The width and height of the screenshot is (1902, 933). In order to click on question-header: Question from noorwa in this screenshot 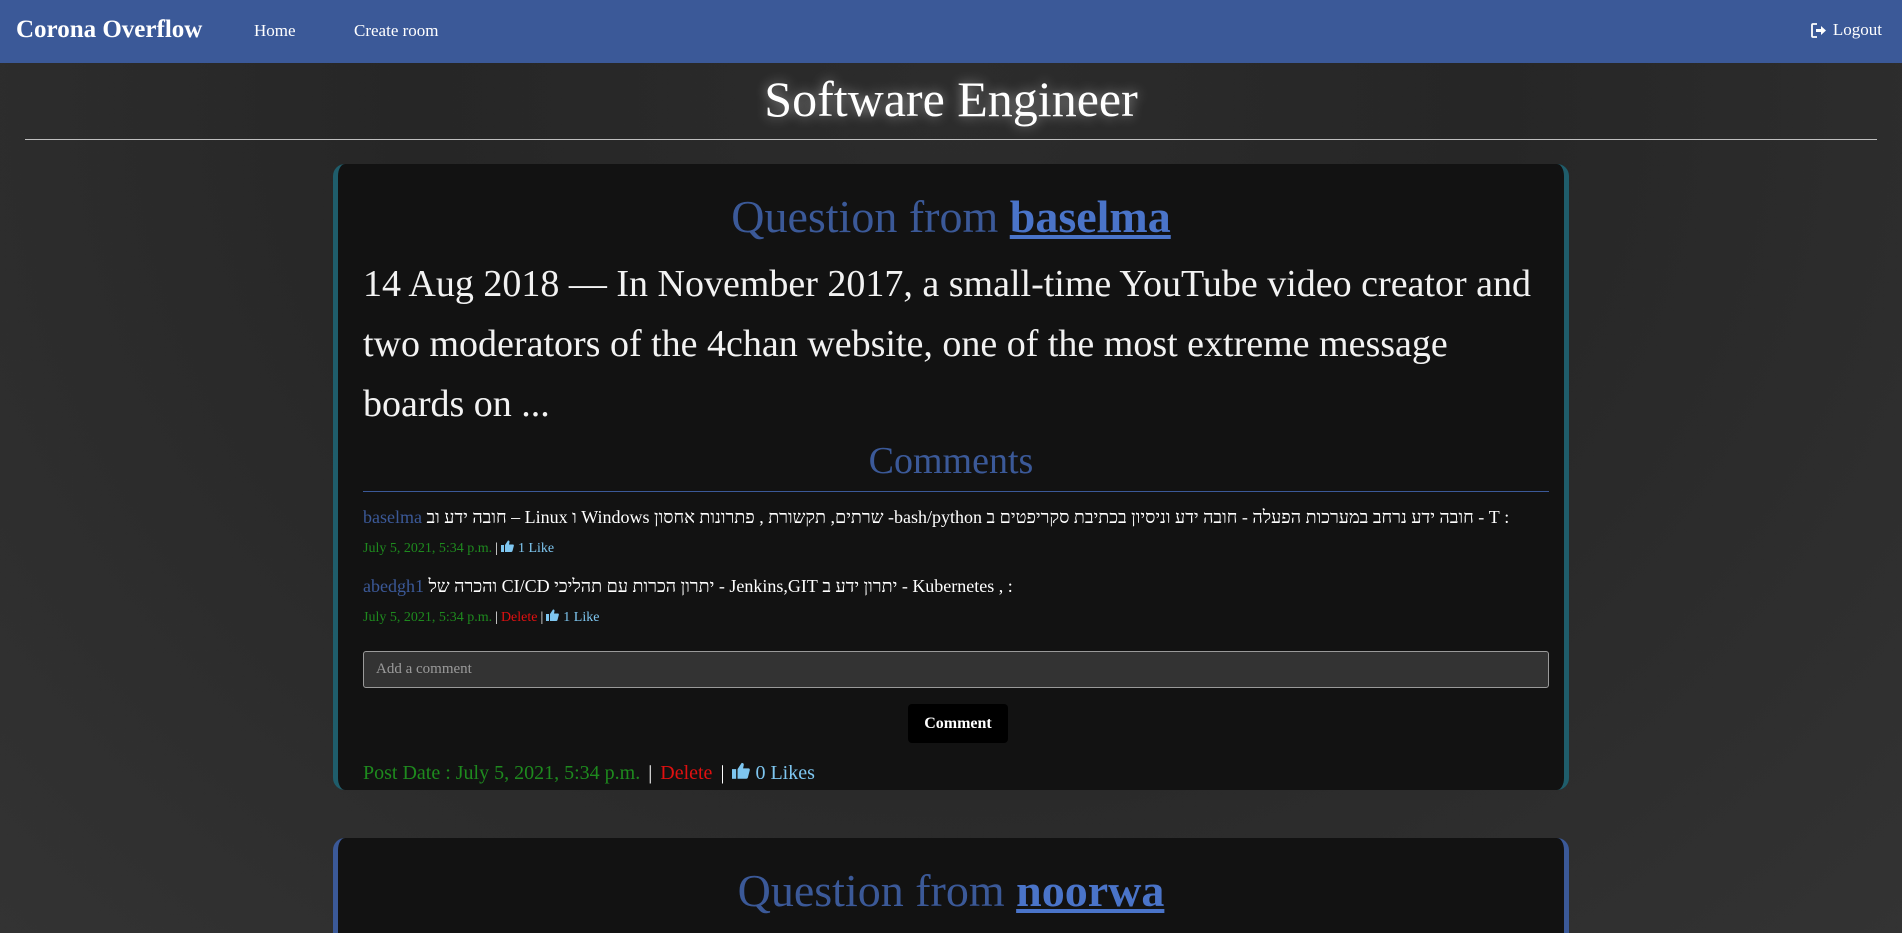, I will do `click(951, 890)`.